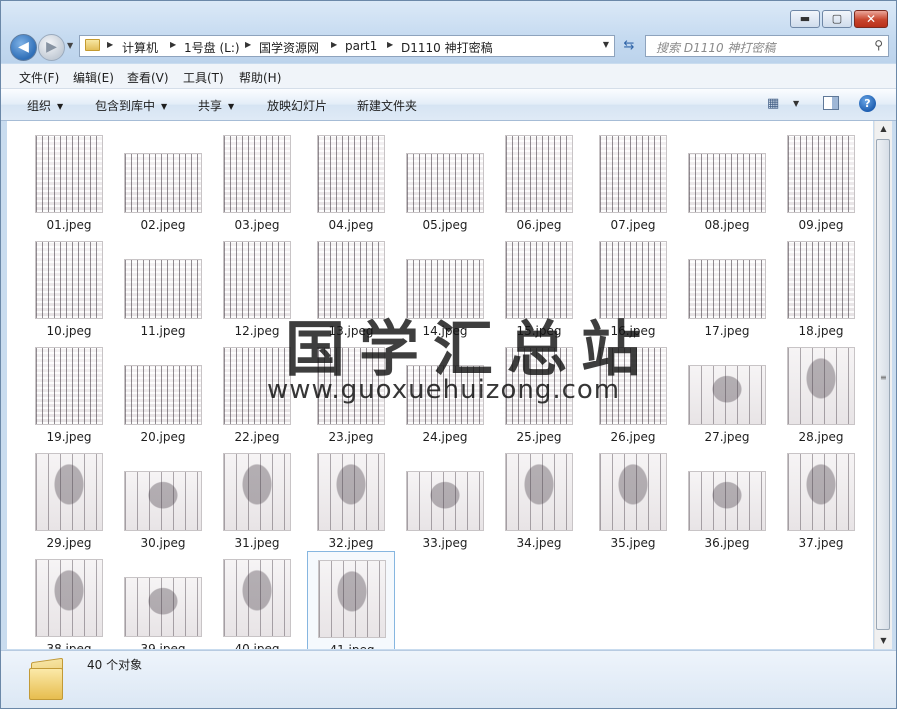 The image size is (897, 709). I want to click on menu-tools: 工具(T), so click(203, 77).